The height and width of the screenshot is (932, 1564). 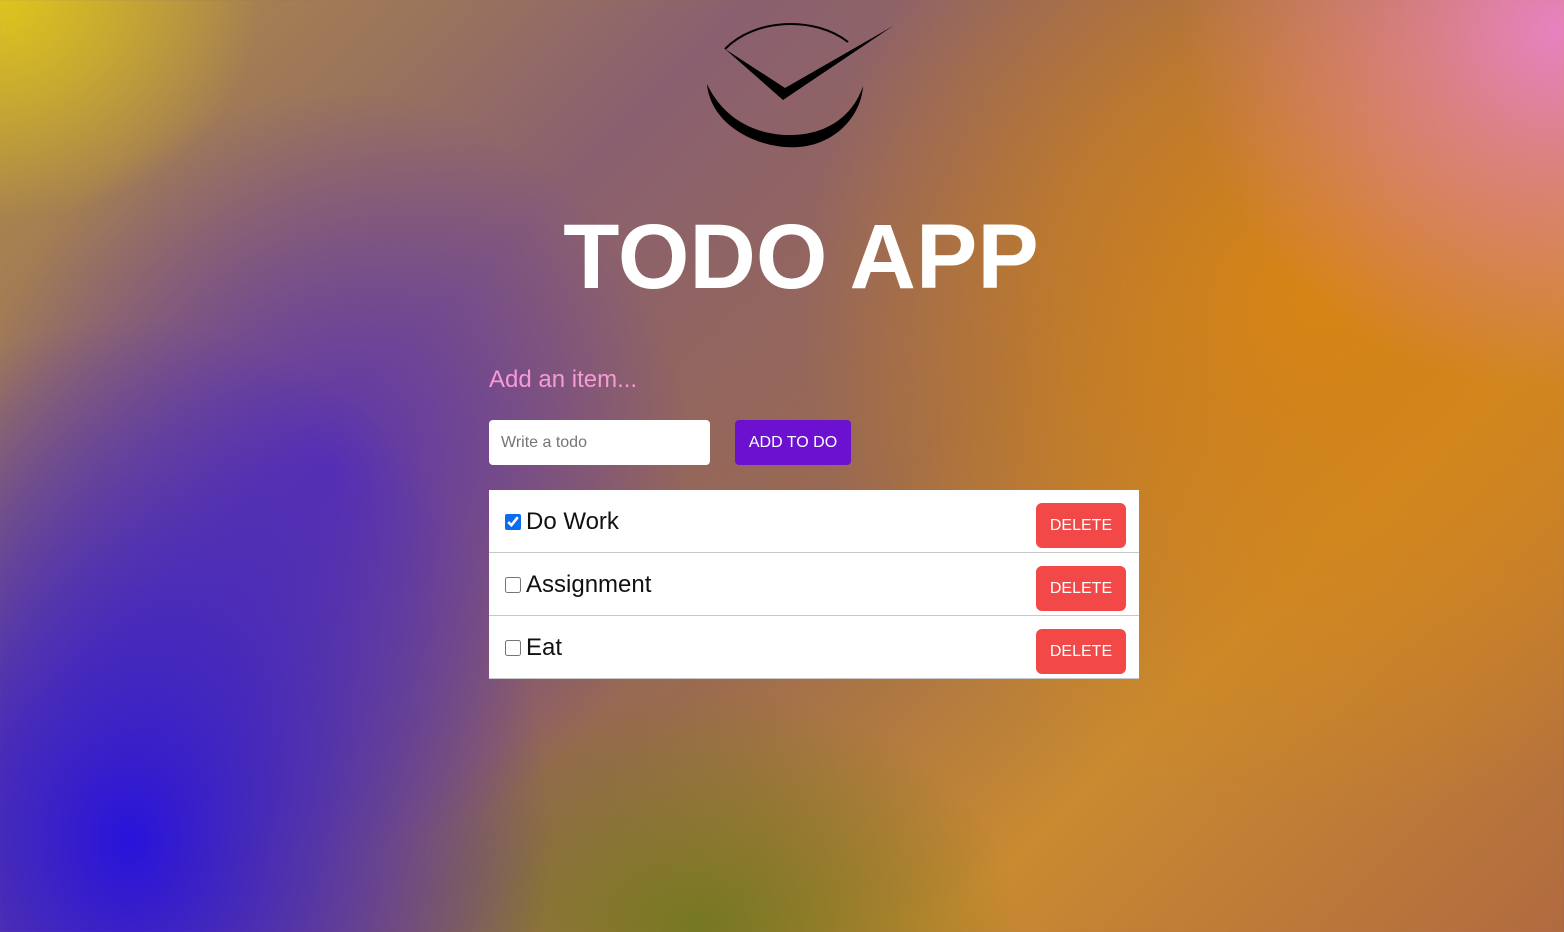 I want to click on page-title: TODO APP, so click(x=801, y=257).